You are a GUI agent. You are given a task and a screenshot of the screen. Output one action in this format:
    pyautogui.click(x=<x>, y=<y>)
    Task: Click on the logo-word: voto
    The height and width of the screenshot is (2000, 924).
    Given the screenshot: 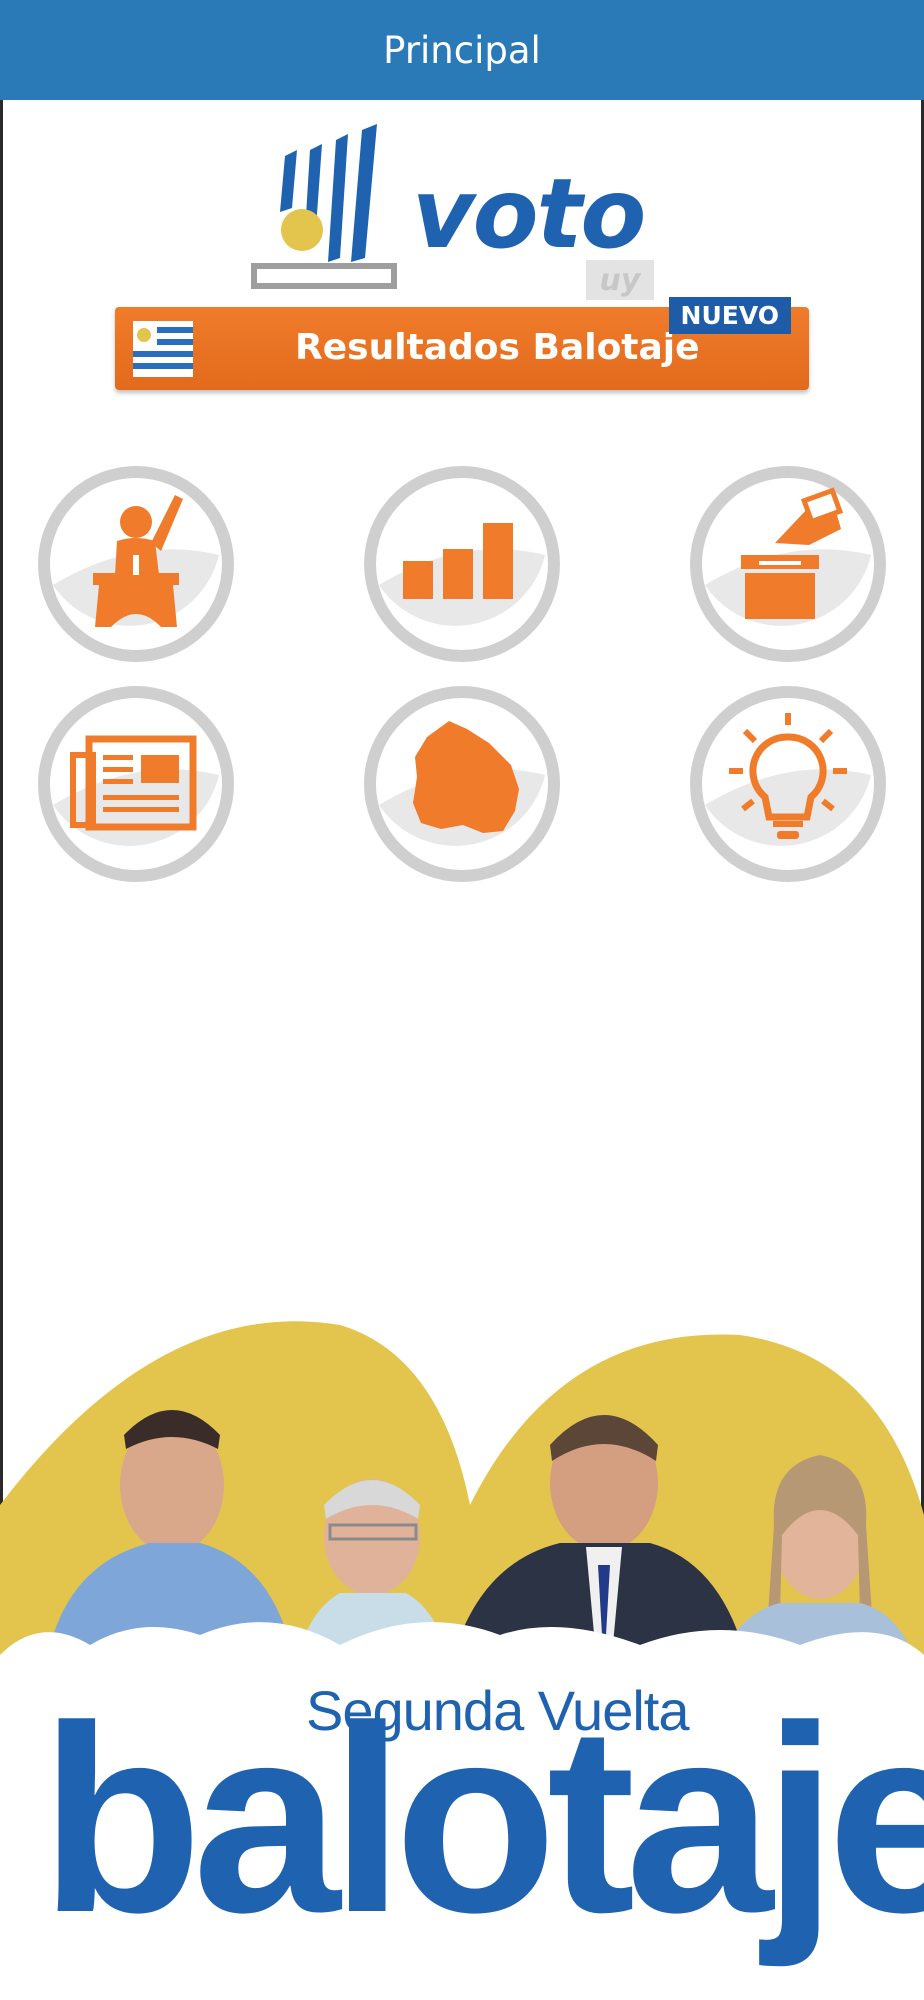 What is the action you would take?
    pyautogui.click(x=529, y=214)
    